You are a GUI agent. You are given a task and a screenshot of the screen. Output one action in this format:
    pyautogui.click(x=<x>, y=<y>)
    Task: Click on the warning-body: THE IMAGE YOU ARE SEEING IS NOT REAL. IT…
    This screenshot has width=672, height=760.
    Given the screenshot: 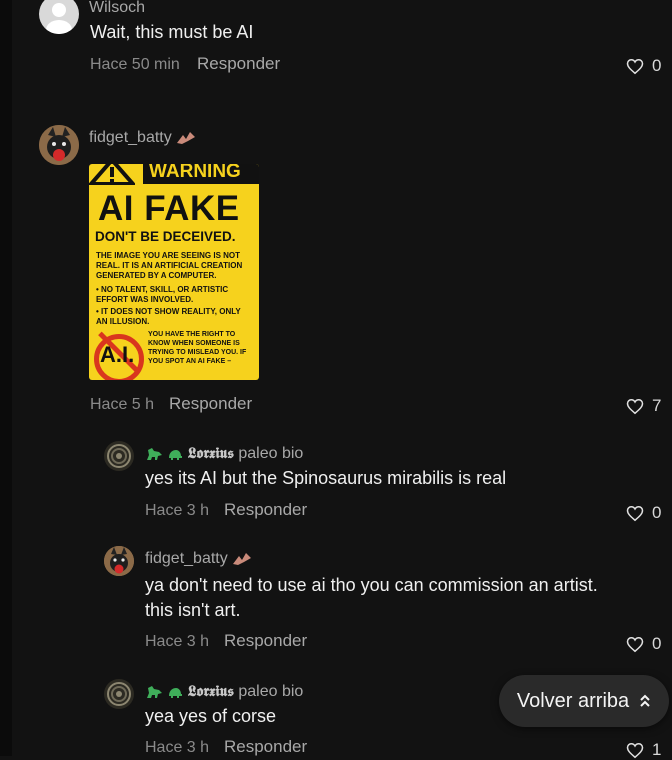 What is the action you would take?
    pyautogui.click(x=169, y=265)
    